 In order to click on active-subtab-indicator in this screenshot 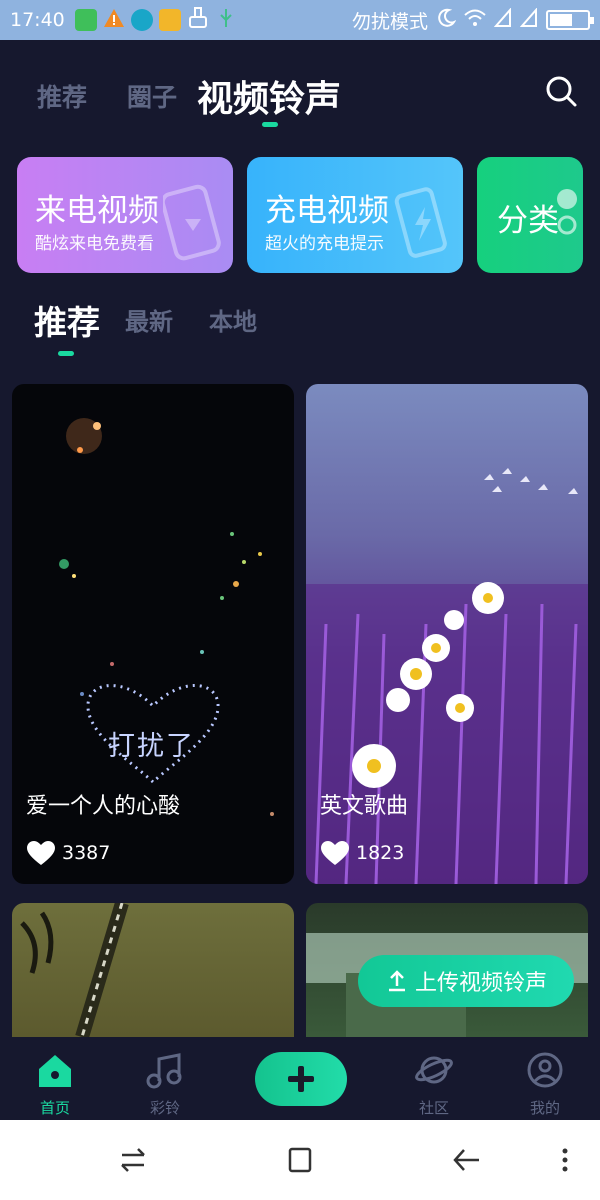, I will do `click(66, 353)`.